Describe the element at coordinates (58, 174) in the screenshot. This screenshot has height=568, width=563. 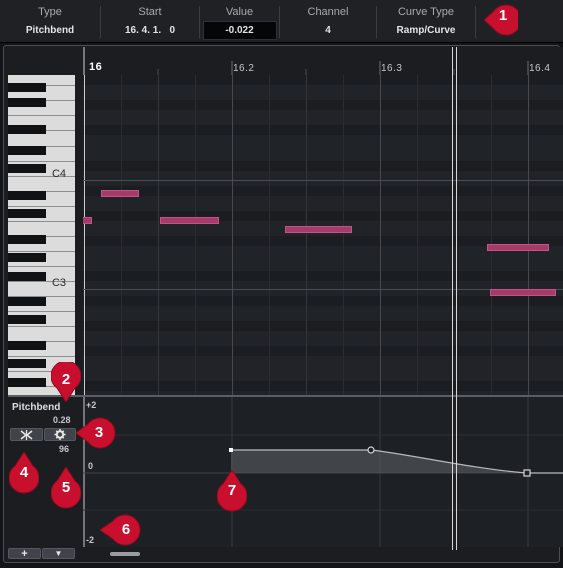
I see `key-label-c4: C4` at that location.